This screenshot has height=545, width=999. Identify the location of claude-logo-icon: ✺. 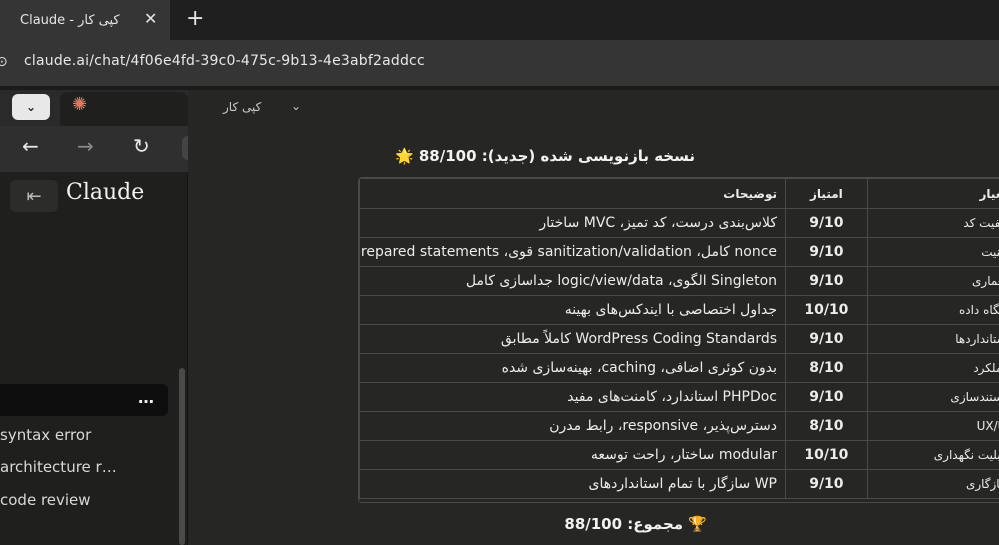
(80, 104).